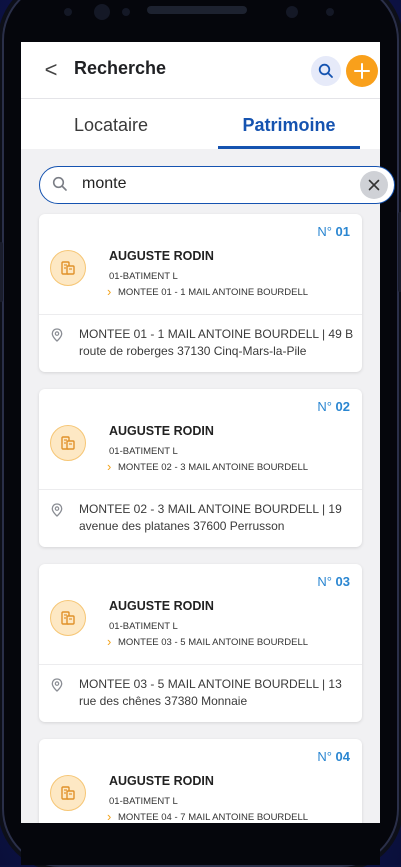 The image size is (401, 867). Describe the element at coordinates (342, 581) in the screenshot. I see `number-value: 03` at that location.